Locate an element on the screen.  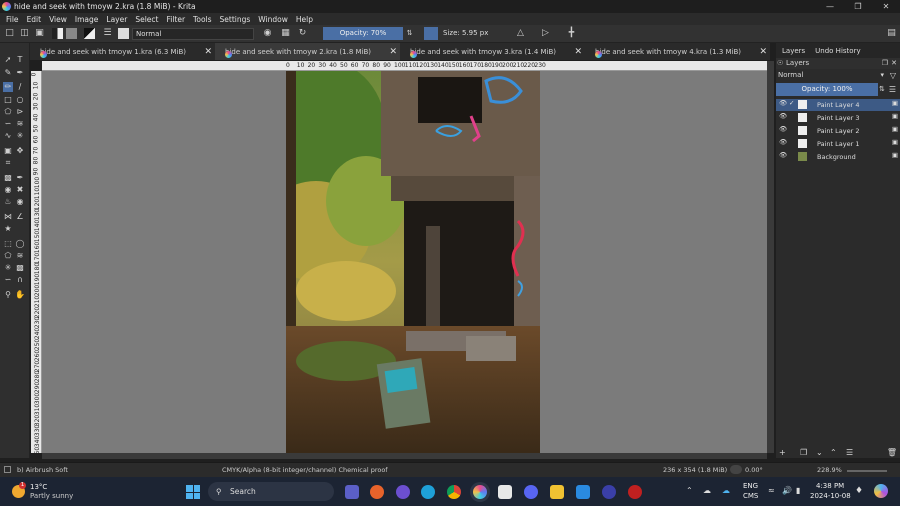
mirror-vertical-icon: ▷ is located at coordinates (545, 33).